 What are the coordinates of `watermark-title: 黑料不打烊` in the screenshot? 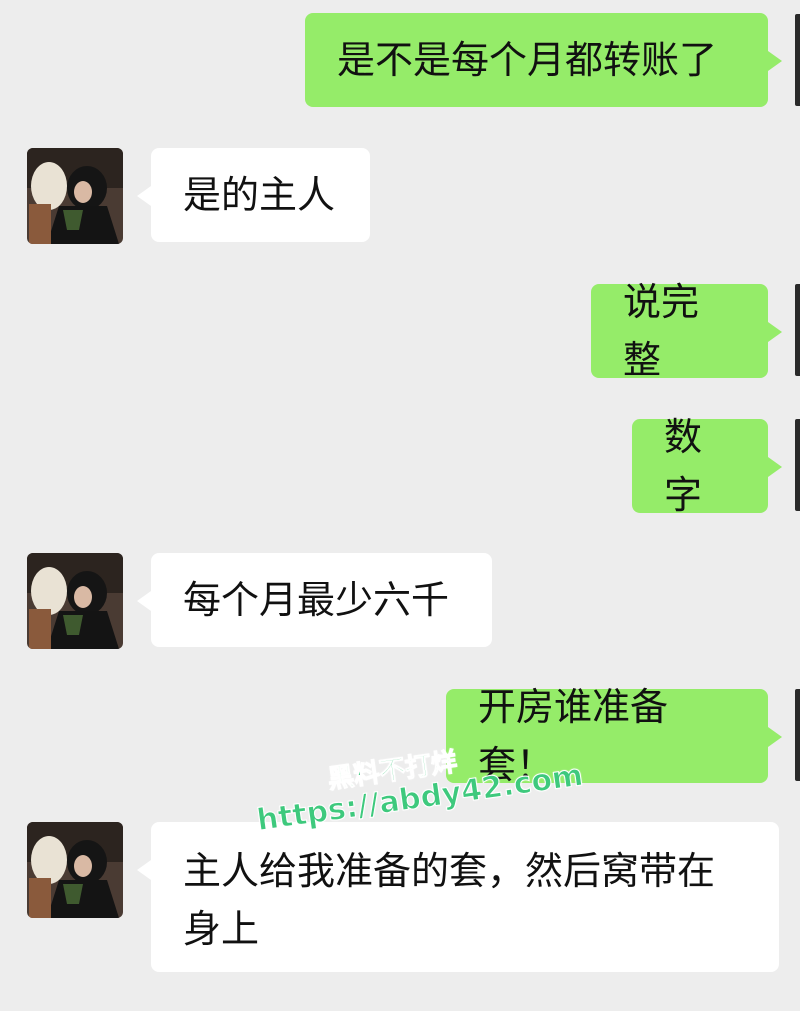 It's located at (393, 771).